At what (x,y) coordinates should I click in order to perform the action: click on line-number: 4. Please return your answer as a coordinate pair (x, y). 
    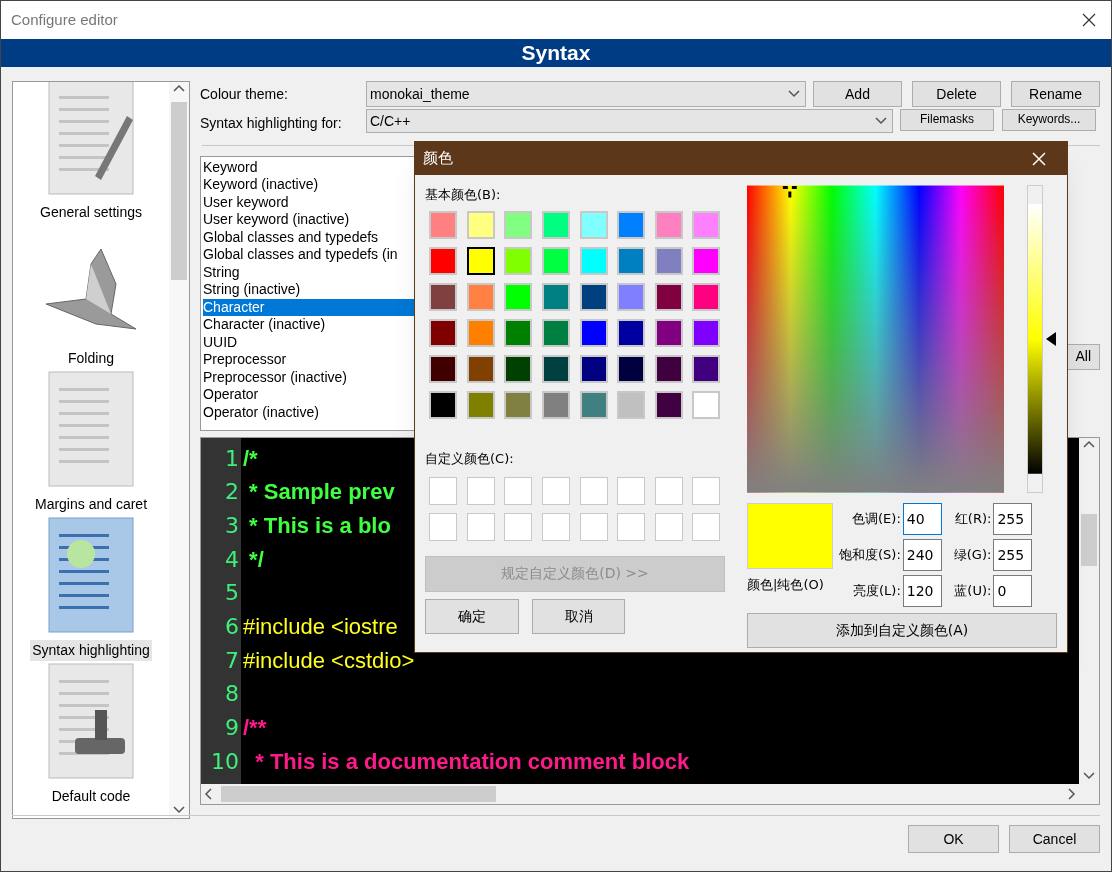
    Looking at the image, I should click on (232, 559).